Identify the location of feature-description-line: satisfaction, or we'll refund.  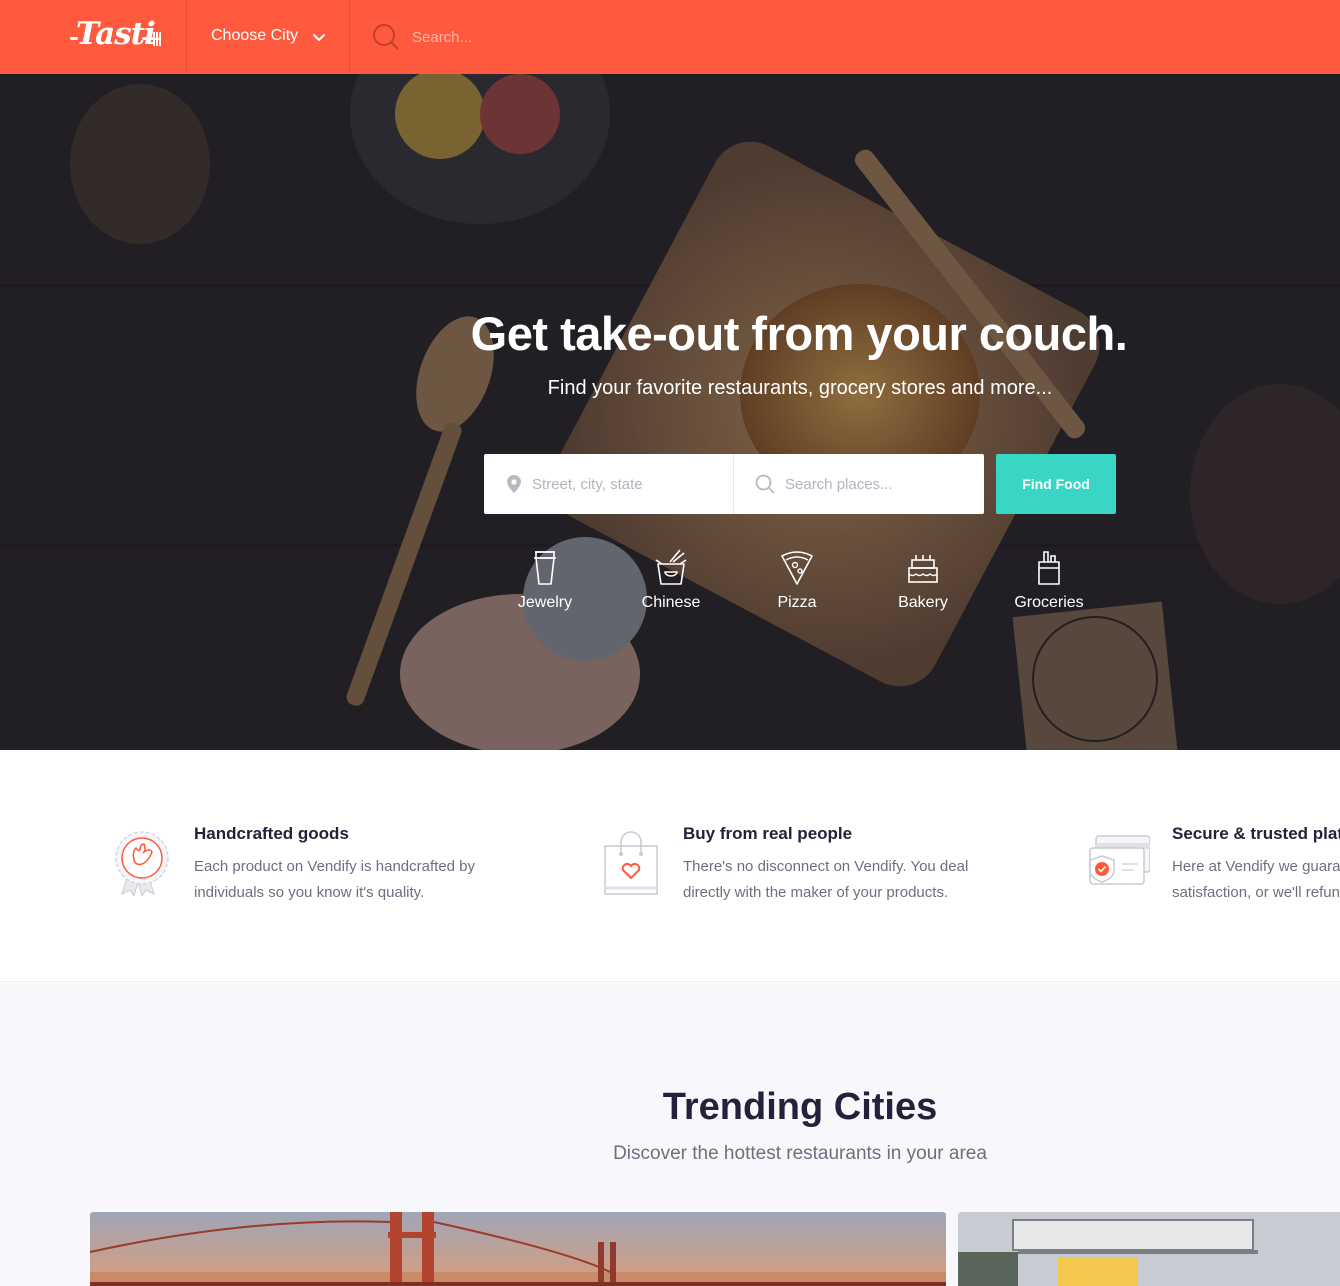
(1256, 892).